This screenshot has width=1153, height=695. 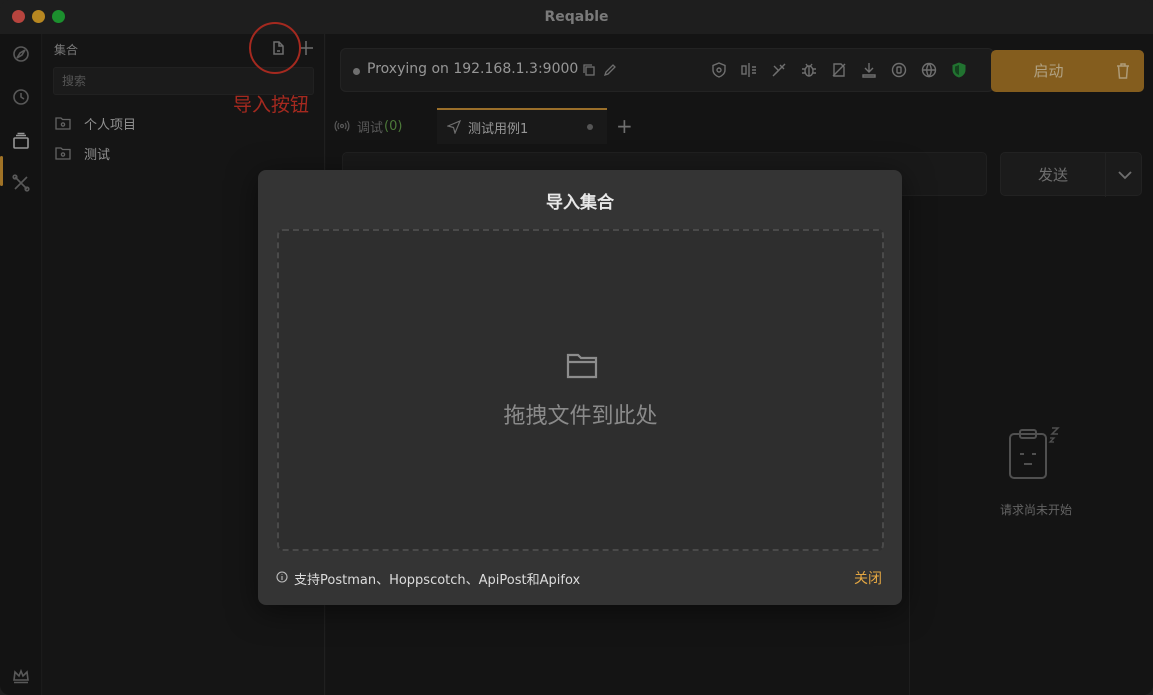 I want to click on dialog-title: 导入集合, so click(x=580, y=203).